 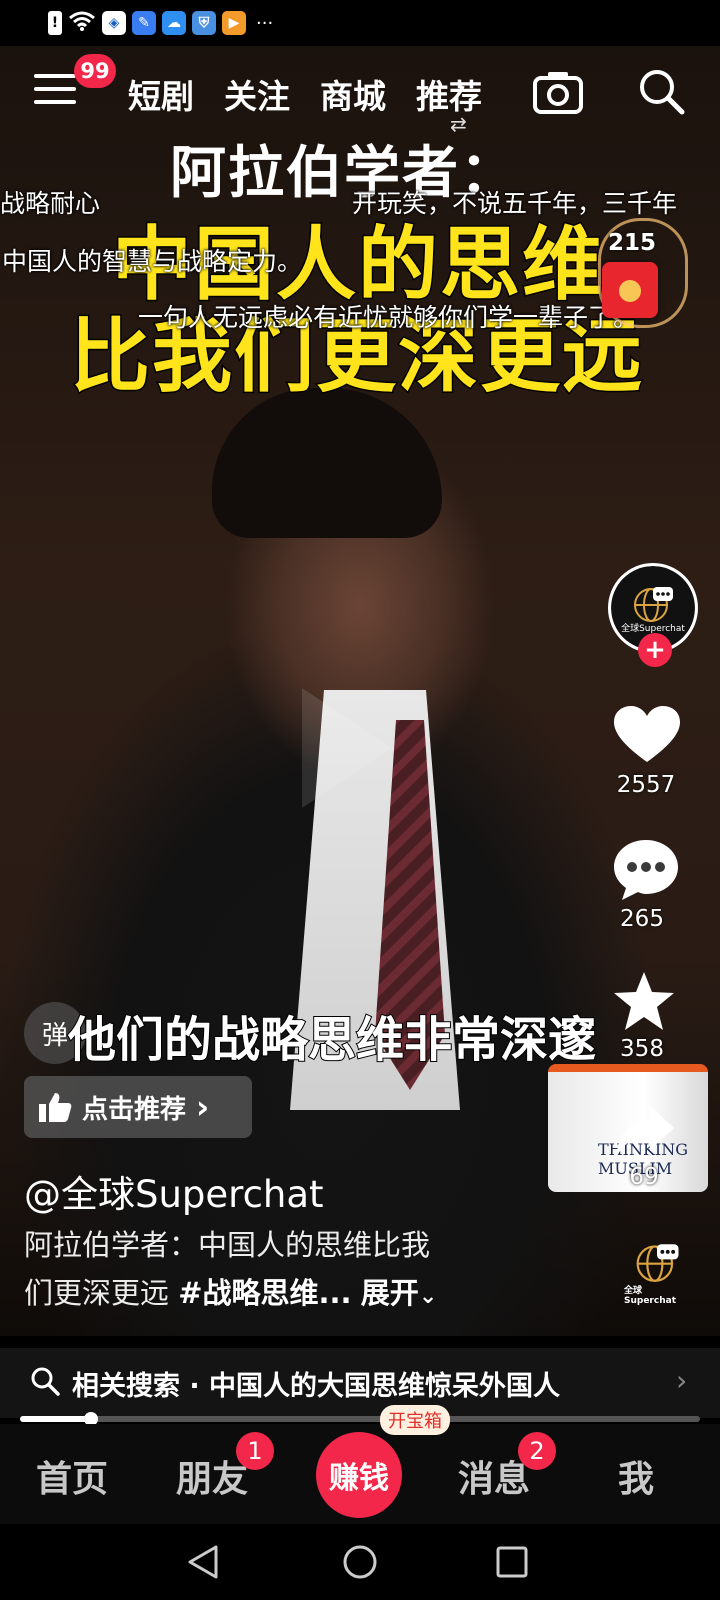 What do you see at coordinates (558, 92) in the screenshot?
I see `camera-icon` at bounding box center [558, 92].